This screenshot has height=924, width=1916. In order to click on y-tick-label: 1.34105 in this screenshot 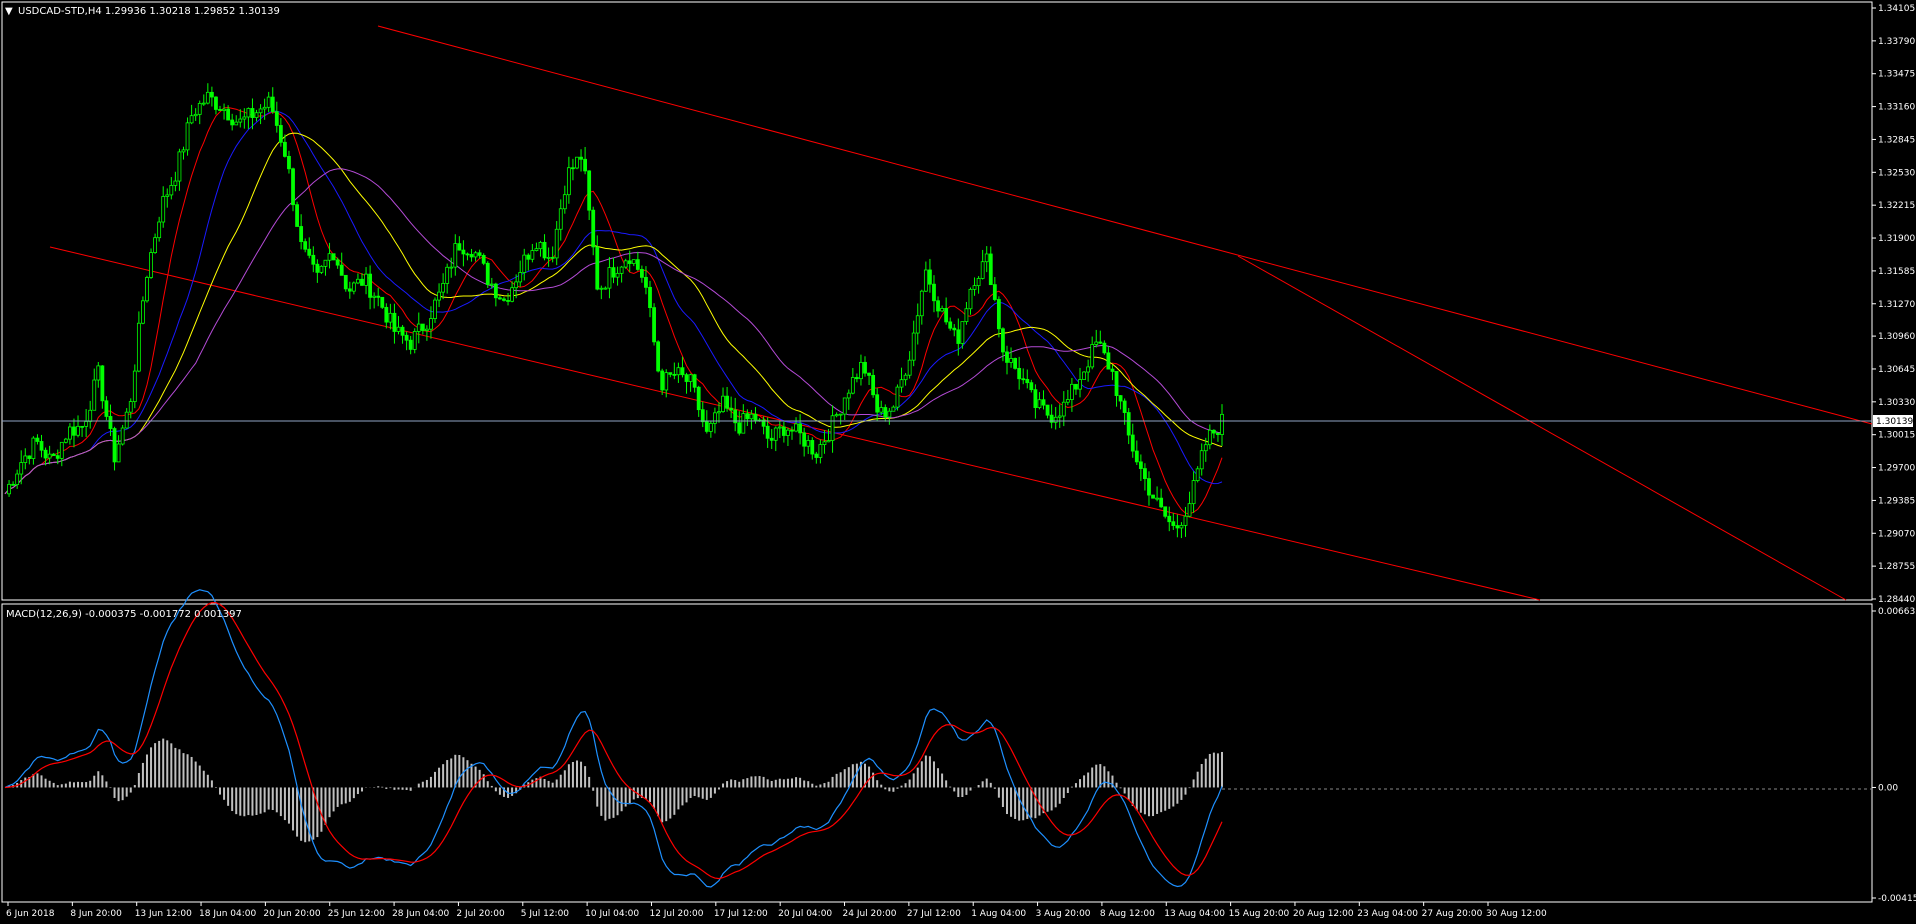, I will do `click(1896, 9)`.